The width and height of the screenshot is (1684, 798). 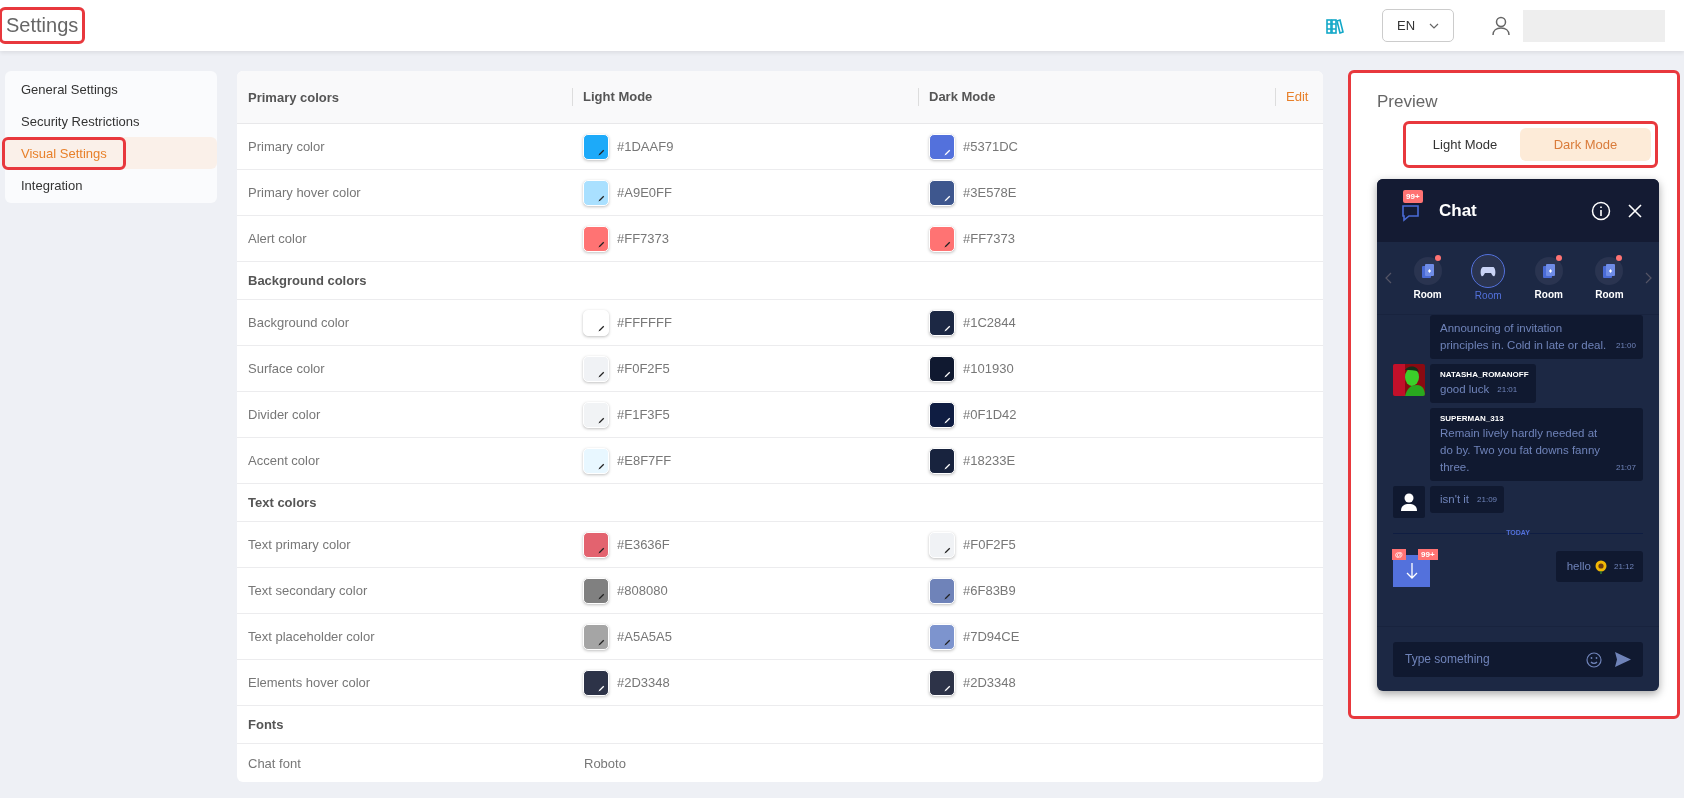 I want to click on row-label: Text placeholder color, so click(x=311, y=636).